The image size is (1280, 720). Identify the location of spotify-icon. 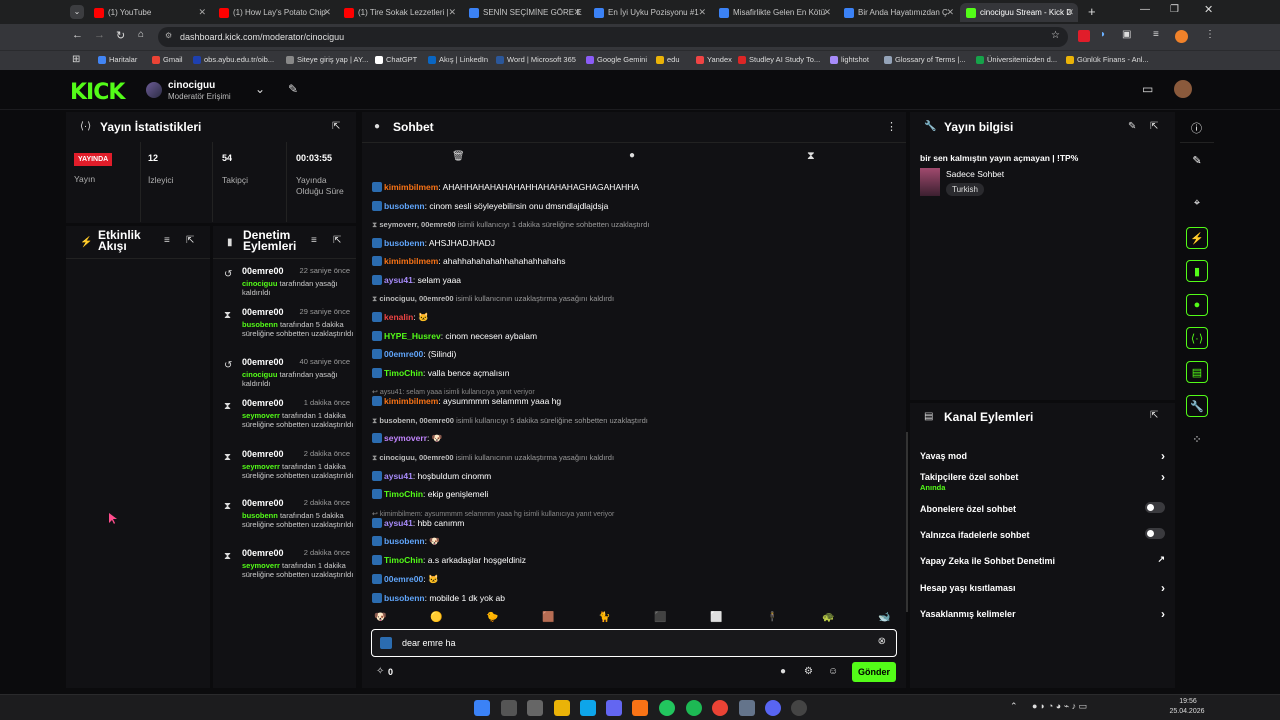
(694, 708).